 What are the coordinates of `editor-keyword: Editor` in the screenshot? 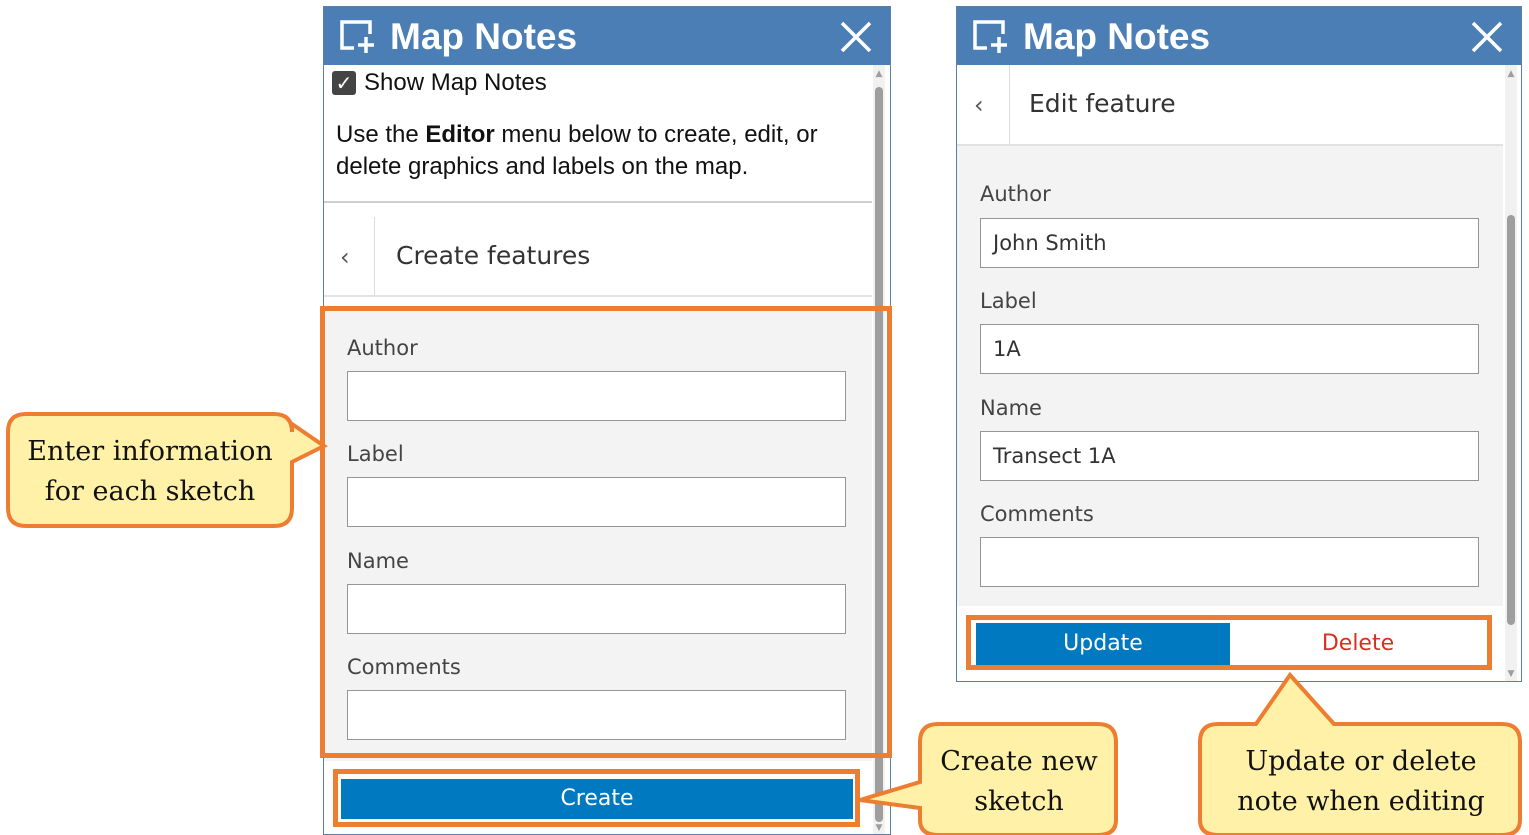 It's located at (460, 134).